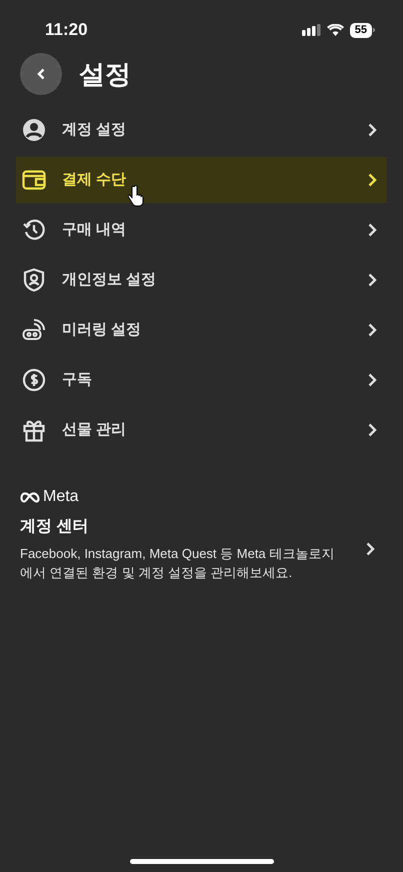 Image resolution: width=403 pixels, height=872 pixels. Describe the element at coordinates (136, 196) in the screenshot. I see `hand-cursor-icon` at that location.